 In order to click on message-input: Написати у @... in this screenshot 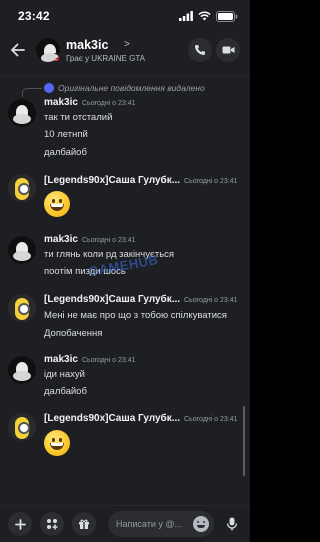, I will do `click(161, 524)`.